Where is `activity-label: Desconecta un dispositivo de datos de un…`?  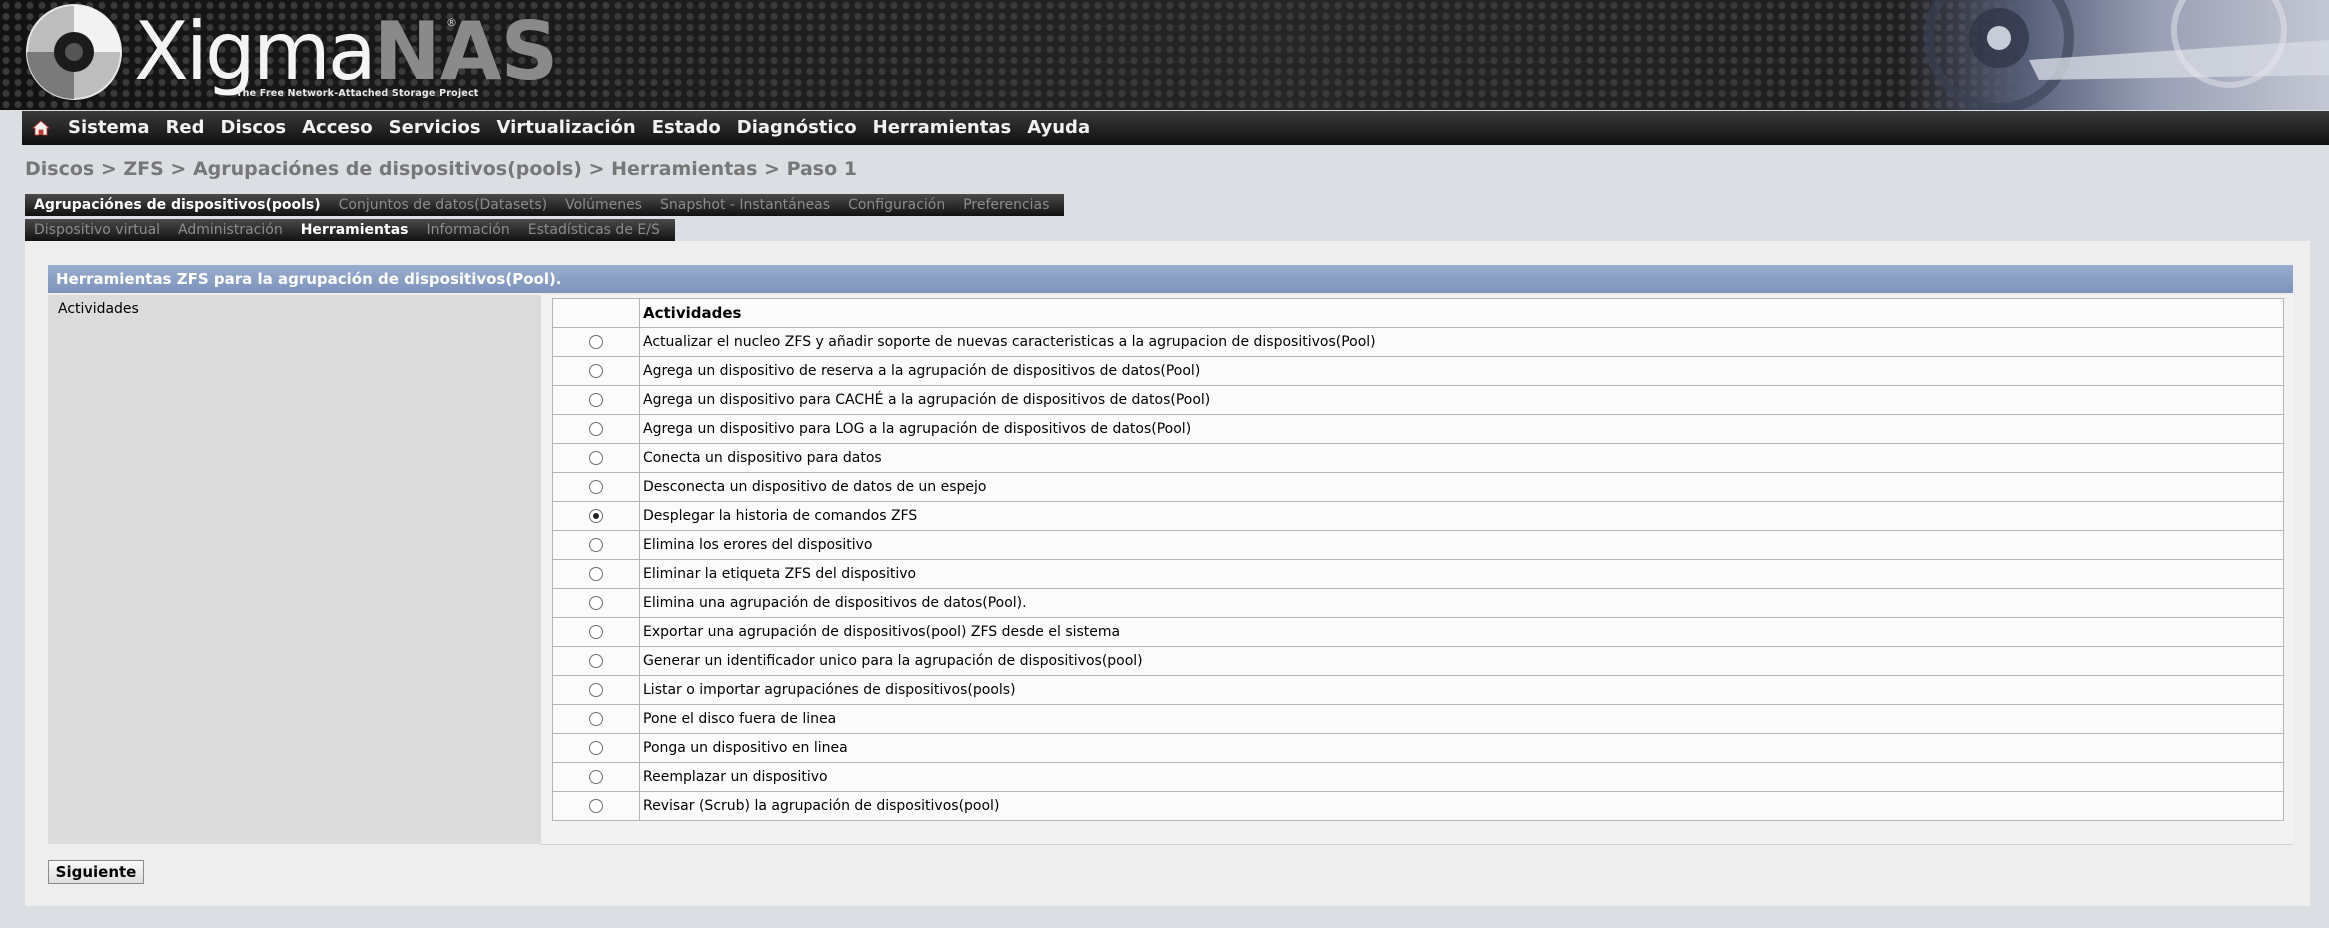
activity-label: Desconecta un dispositivo de datos de un… is located at coordinates (1461, 487).